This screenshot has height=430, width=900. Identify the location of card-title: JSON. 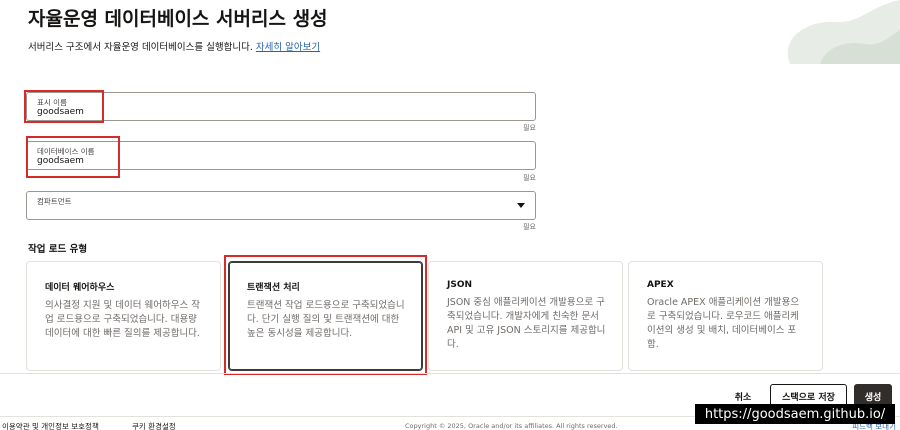
(460, 285).